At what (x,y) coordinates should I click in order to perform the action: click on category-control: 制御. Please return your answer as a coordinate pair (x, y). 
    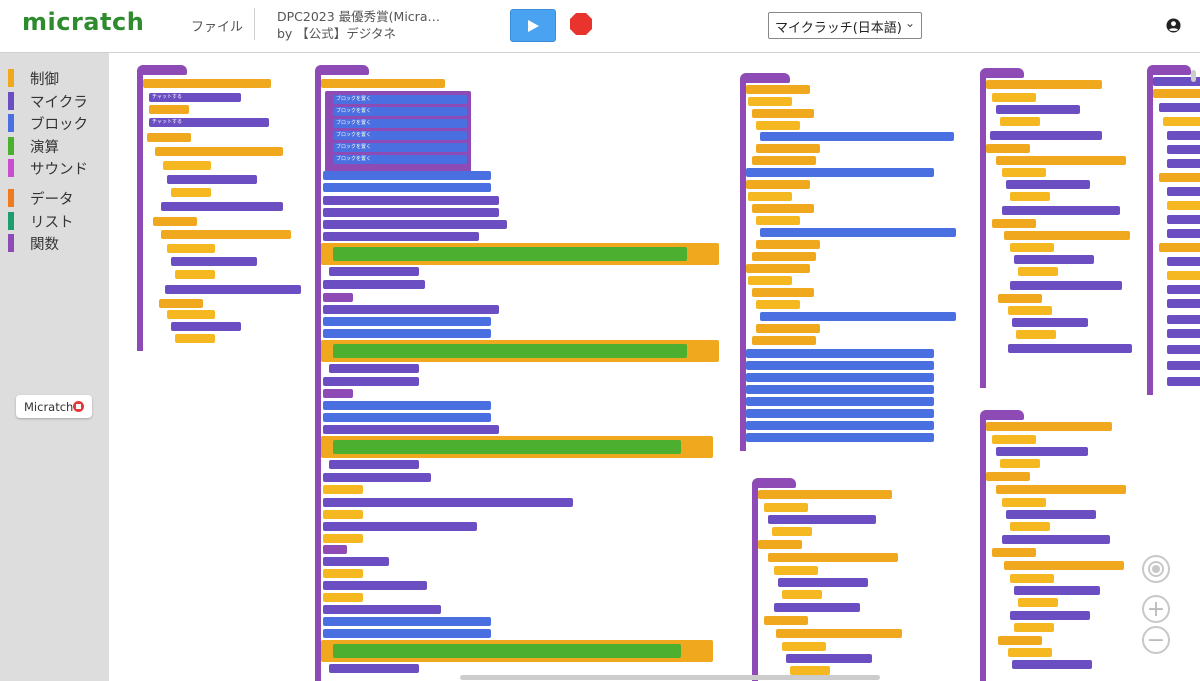
    Looking at the image, I should click on (29, 78).